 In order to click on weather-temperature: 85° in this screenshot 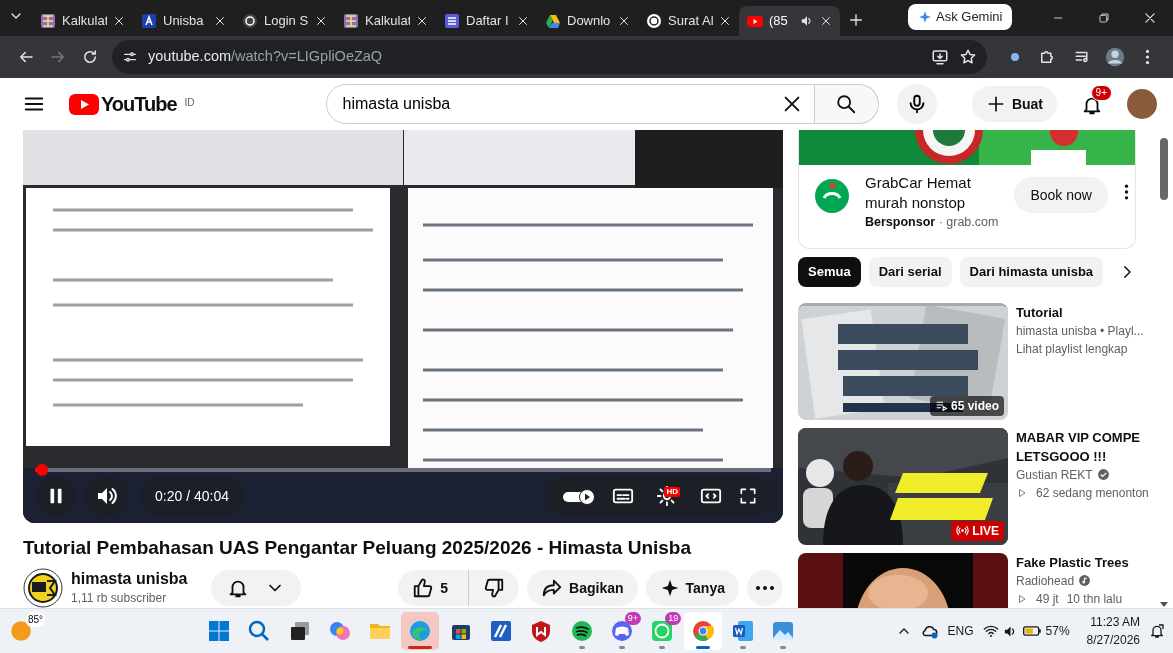, I will do `click(36, 619)`.